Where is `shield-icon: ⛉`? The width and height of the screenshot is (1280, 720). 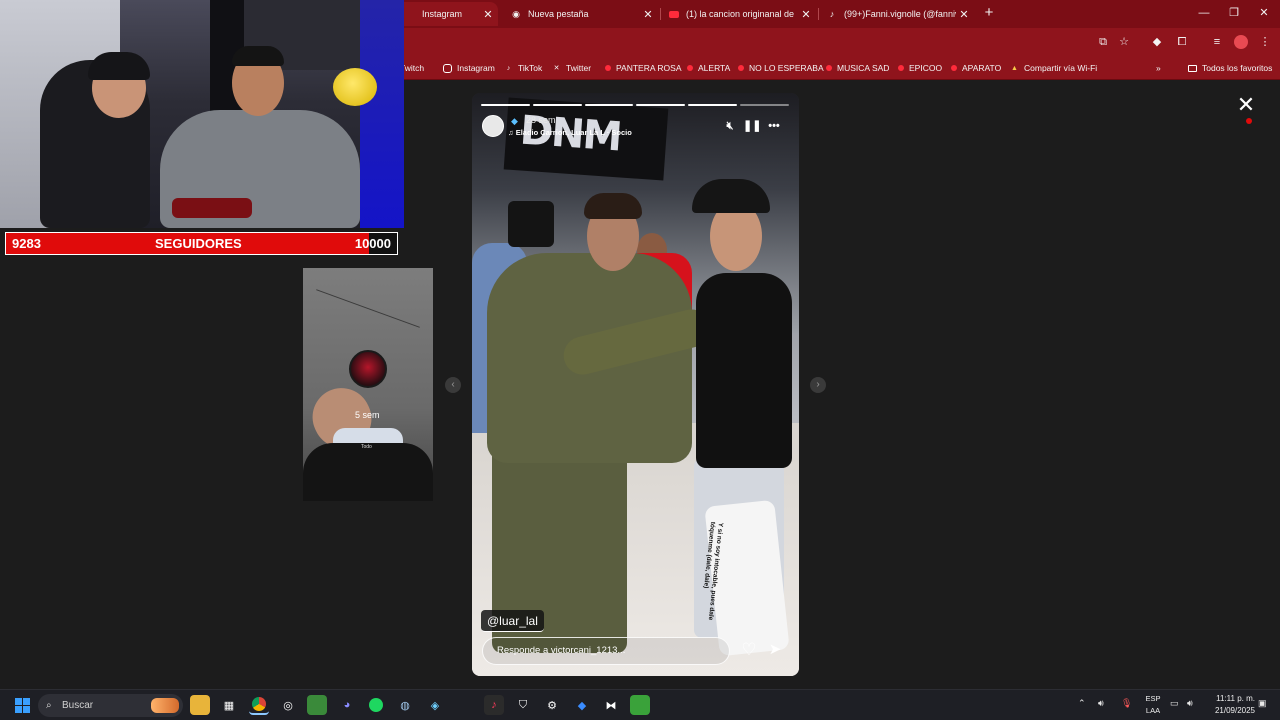 shield-icon: ⛉ is located at coordinates (523, 705).